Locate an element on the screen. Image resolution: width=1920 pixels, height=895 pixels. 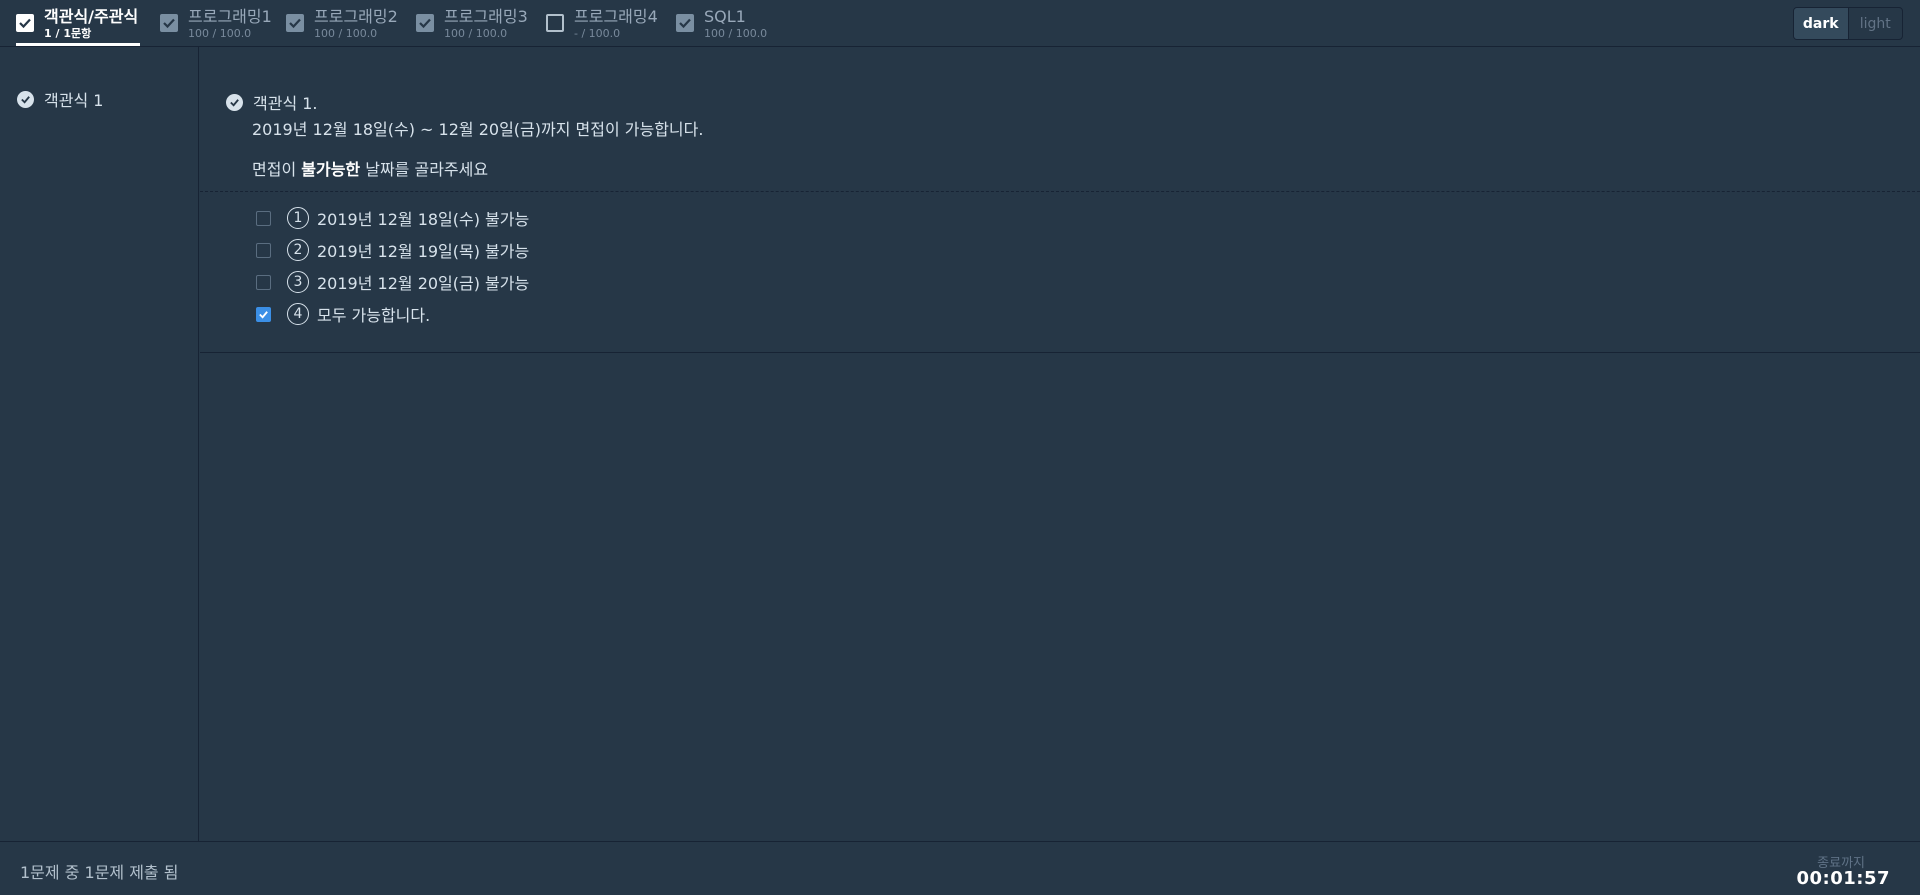
tab-programming-4: 프로그래밍4 - / 100.0 is located at coordinates (602, 23).